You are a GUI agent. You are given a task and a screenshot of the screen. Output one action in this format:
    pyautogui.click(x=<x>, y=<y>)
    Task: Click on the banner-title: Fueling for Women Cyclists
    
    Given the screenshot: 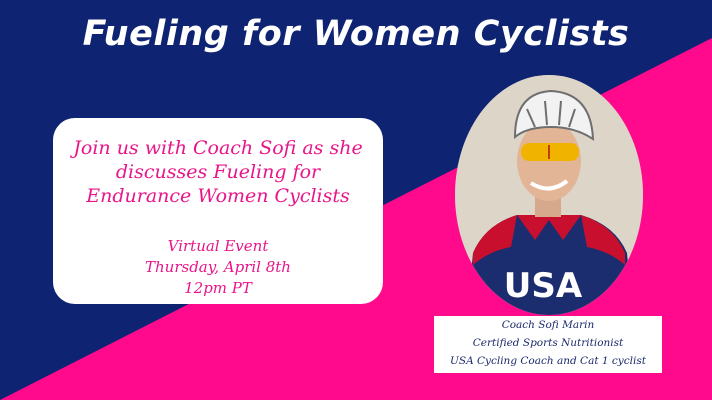 What is the action you would take?
    pyautogui.click(x=356, y=34)
    